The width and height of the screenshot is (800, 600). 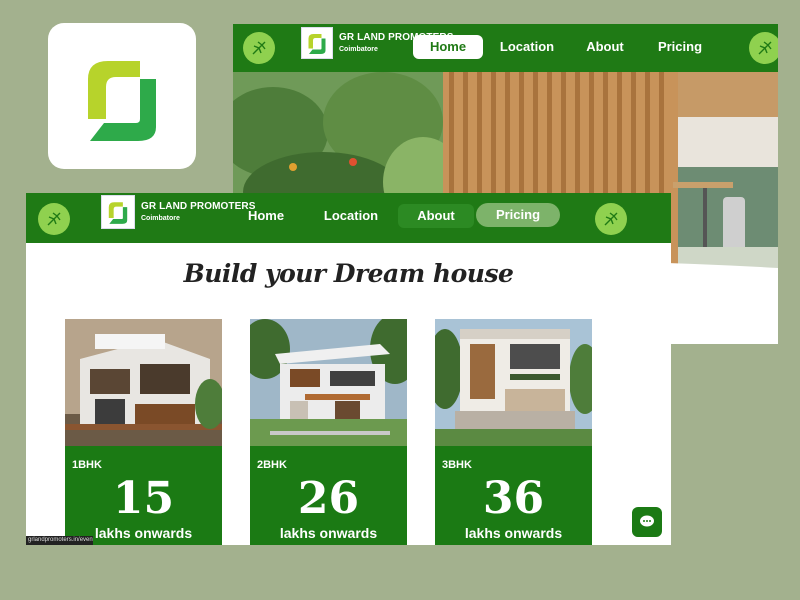 I want to click on card-type: 2BHK, so click(x=272, y=465).